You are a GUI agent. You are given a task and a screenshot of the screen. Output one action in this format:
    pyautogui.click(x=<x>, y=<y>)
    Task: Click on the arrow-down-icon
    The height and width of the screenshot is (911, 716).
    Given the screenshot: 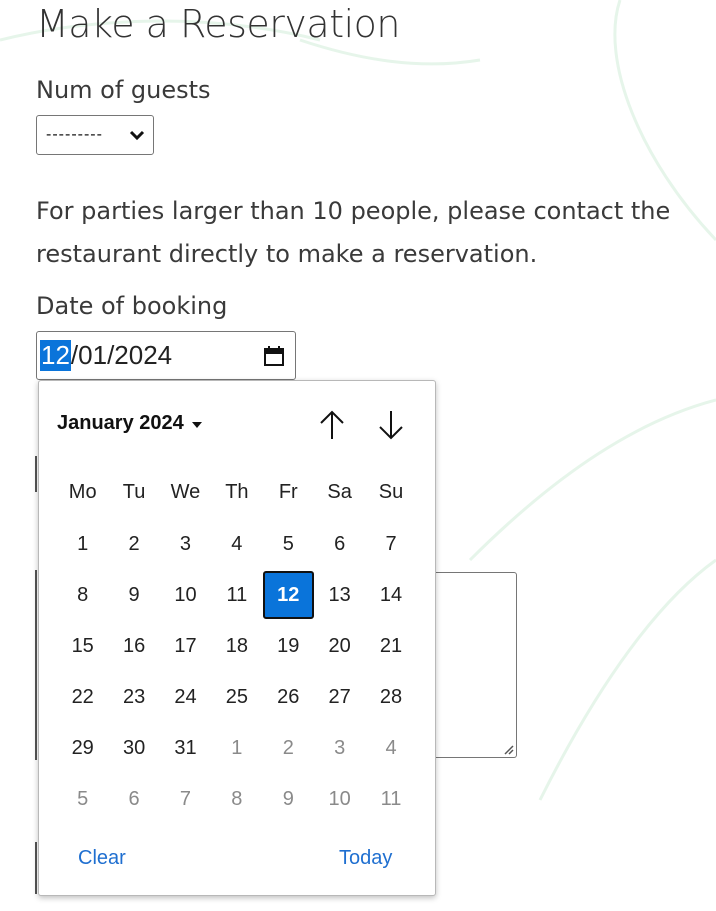 What is the action you would take?
    pyautogui.click(x=391, y=425)
    